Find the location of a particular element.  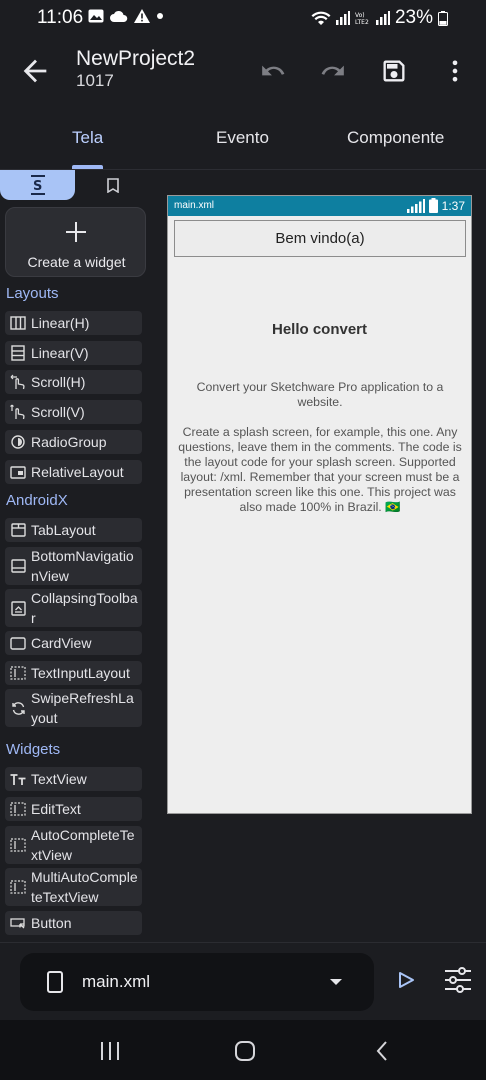

palette-item-label: EditText is located at coordinates (56, 809).